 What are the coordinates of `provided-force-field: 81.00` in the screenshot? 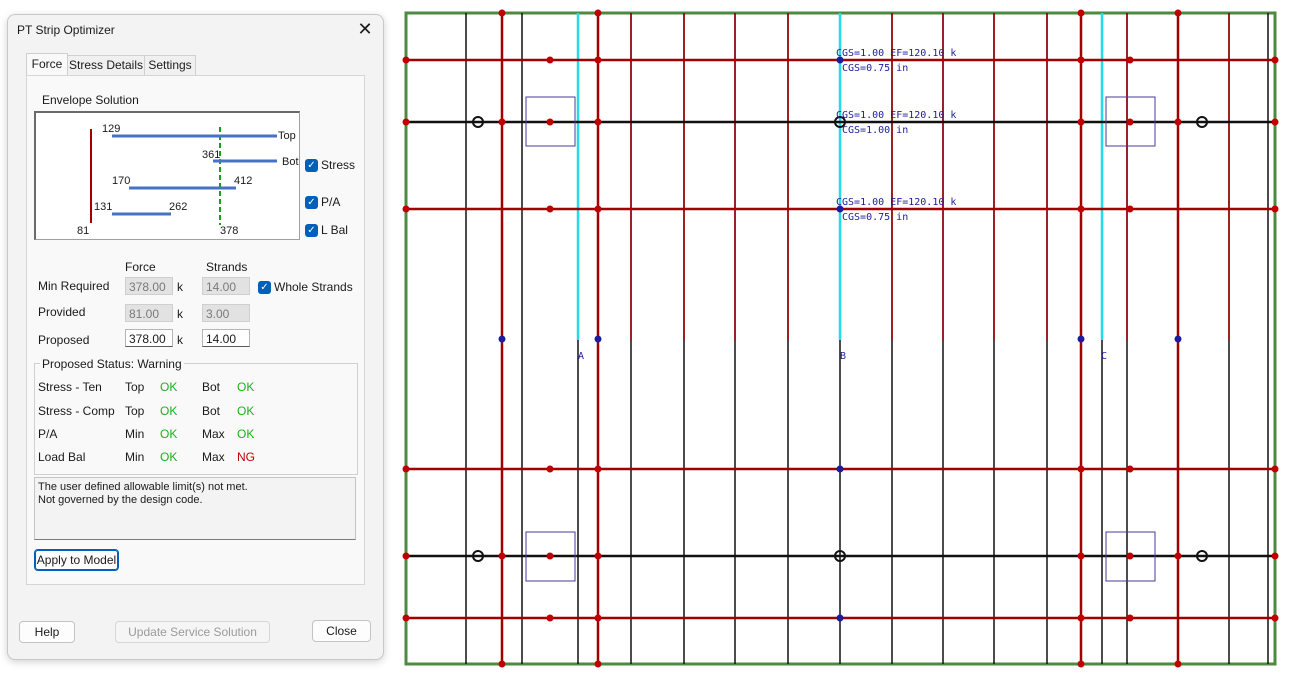 It's located at (149, 313).